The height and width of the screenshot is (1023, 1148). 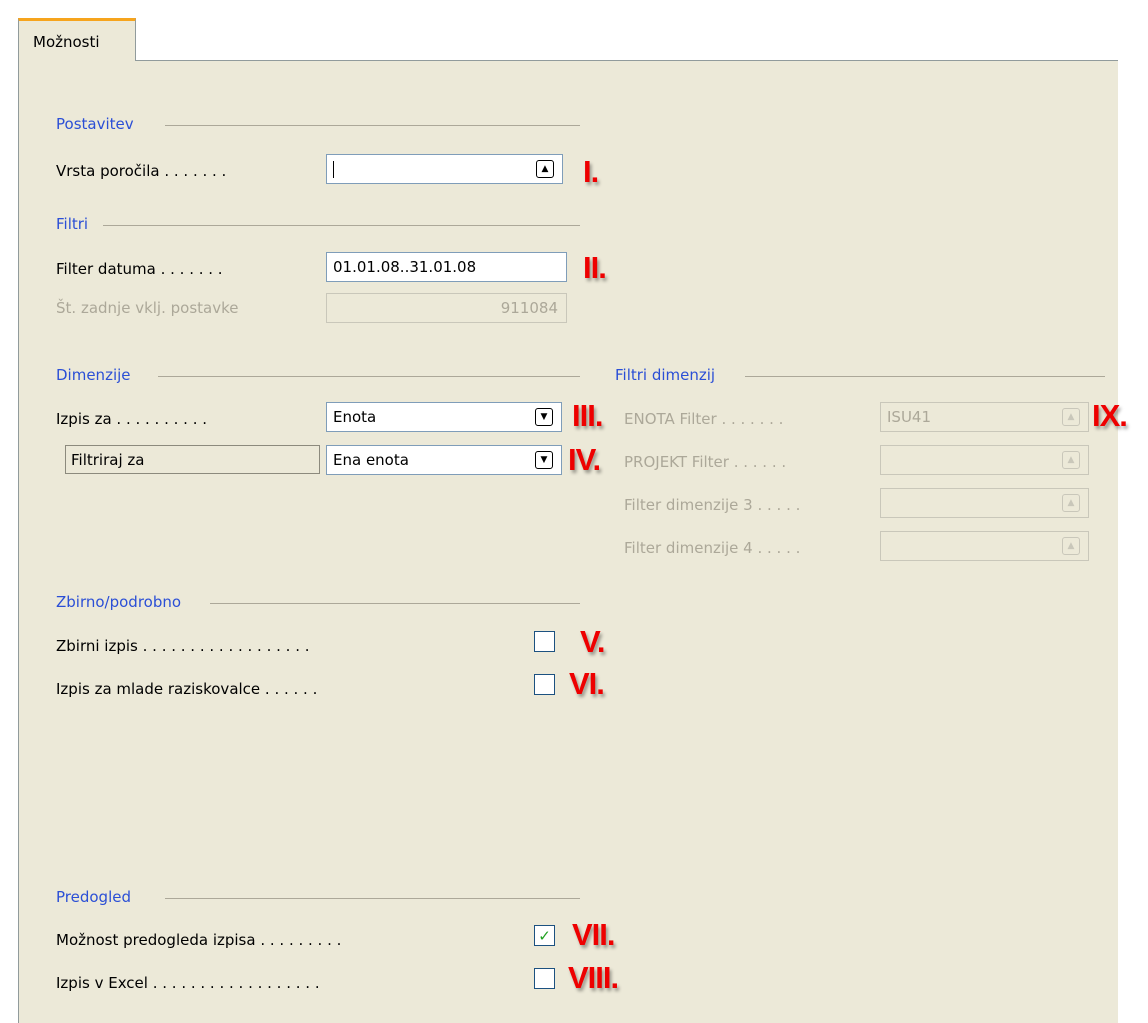 What do you see at coordinates (705, 462) in the screenshot?
I see `projekt-filter-label: PROJEKT Filter . . . . . .` at bounding box center [705, 462].